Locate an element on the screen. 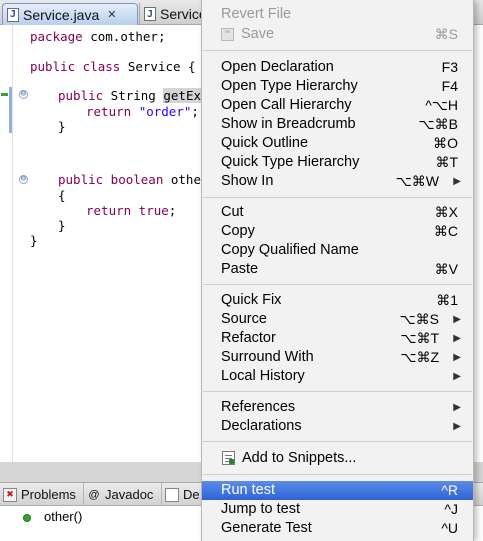 The image size is (483, 541). menu-item-copy: Copy ⌘C is located at coordinates (337, 231).